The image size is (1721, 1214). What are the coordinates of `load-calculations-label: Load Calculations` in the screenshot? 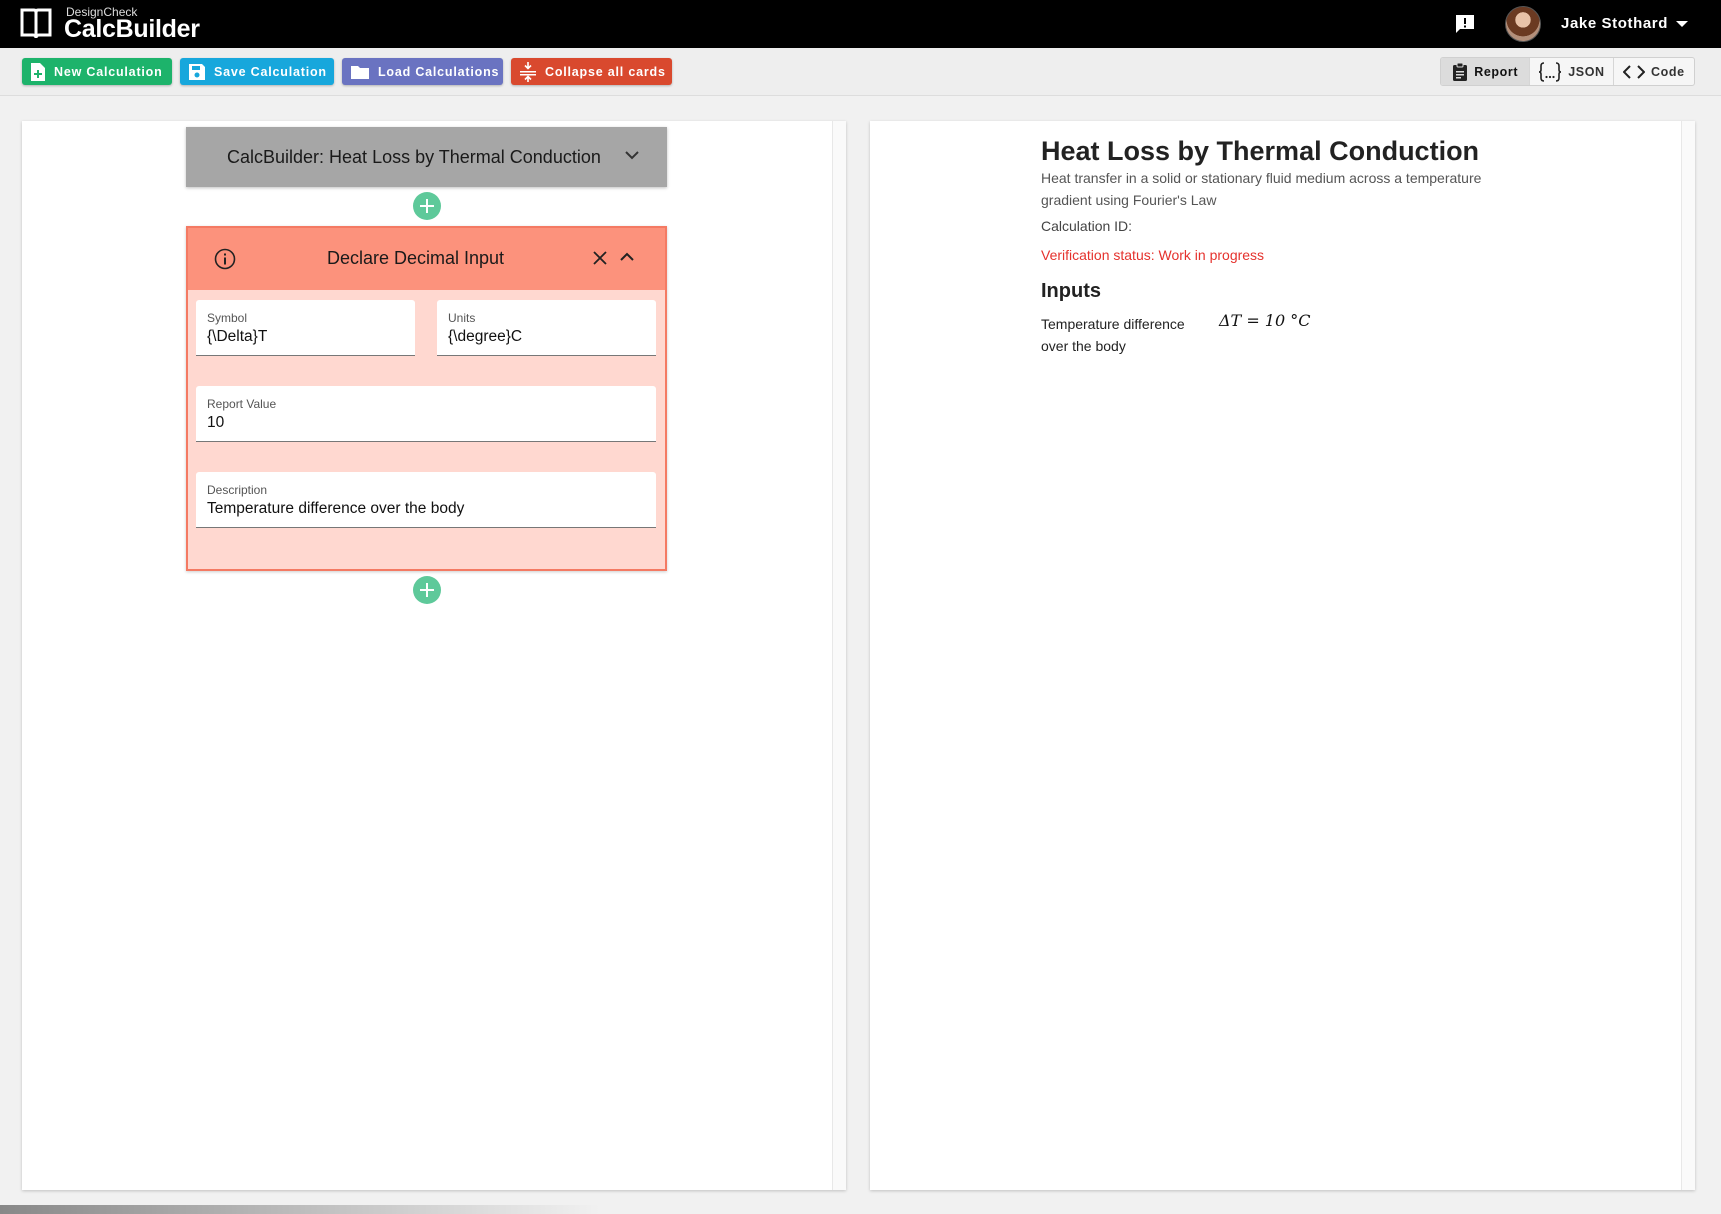 It's located at (439, 71).